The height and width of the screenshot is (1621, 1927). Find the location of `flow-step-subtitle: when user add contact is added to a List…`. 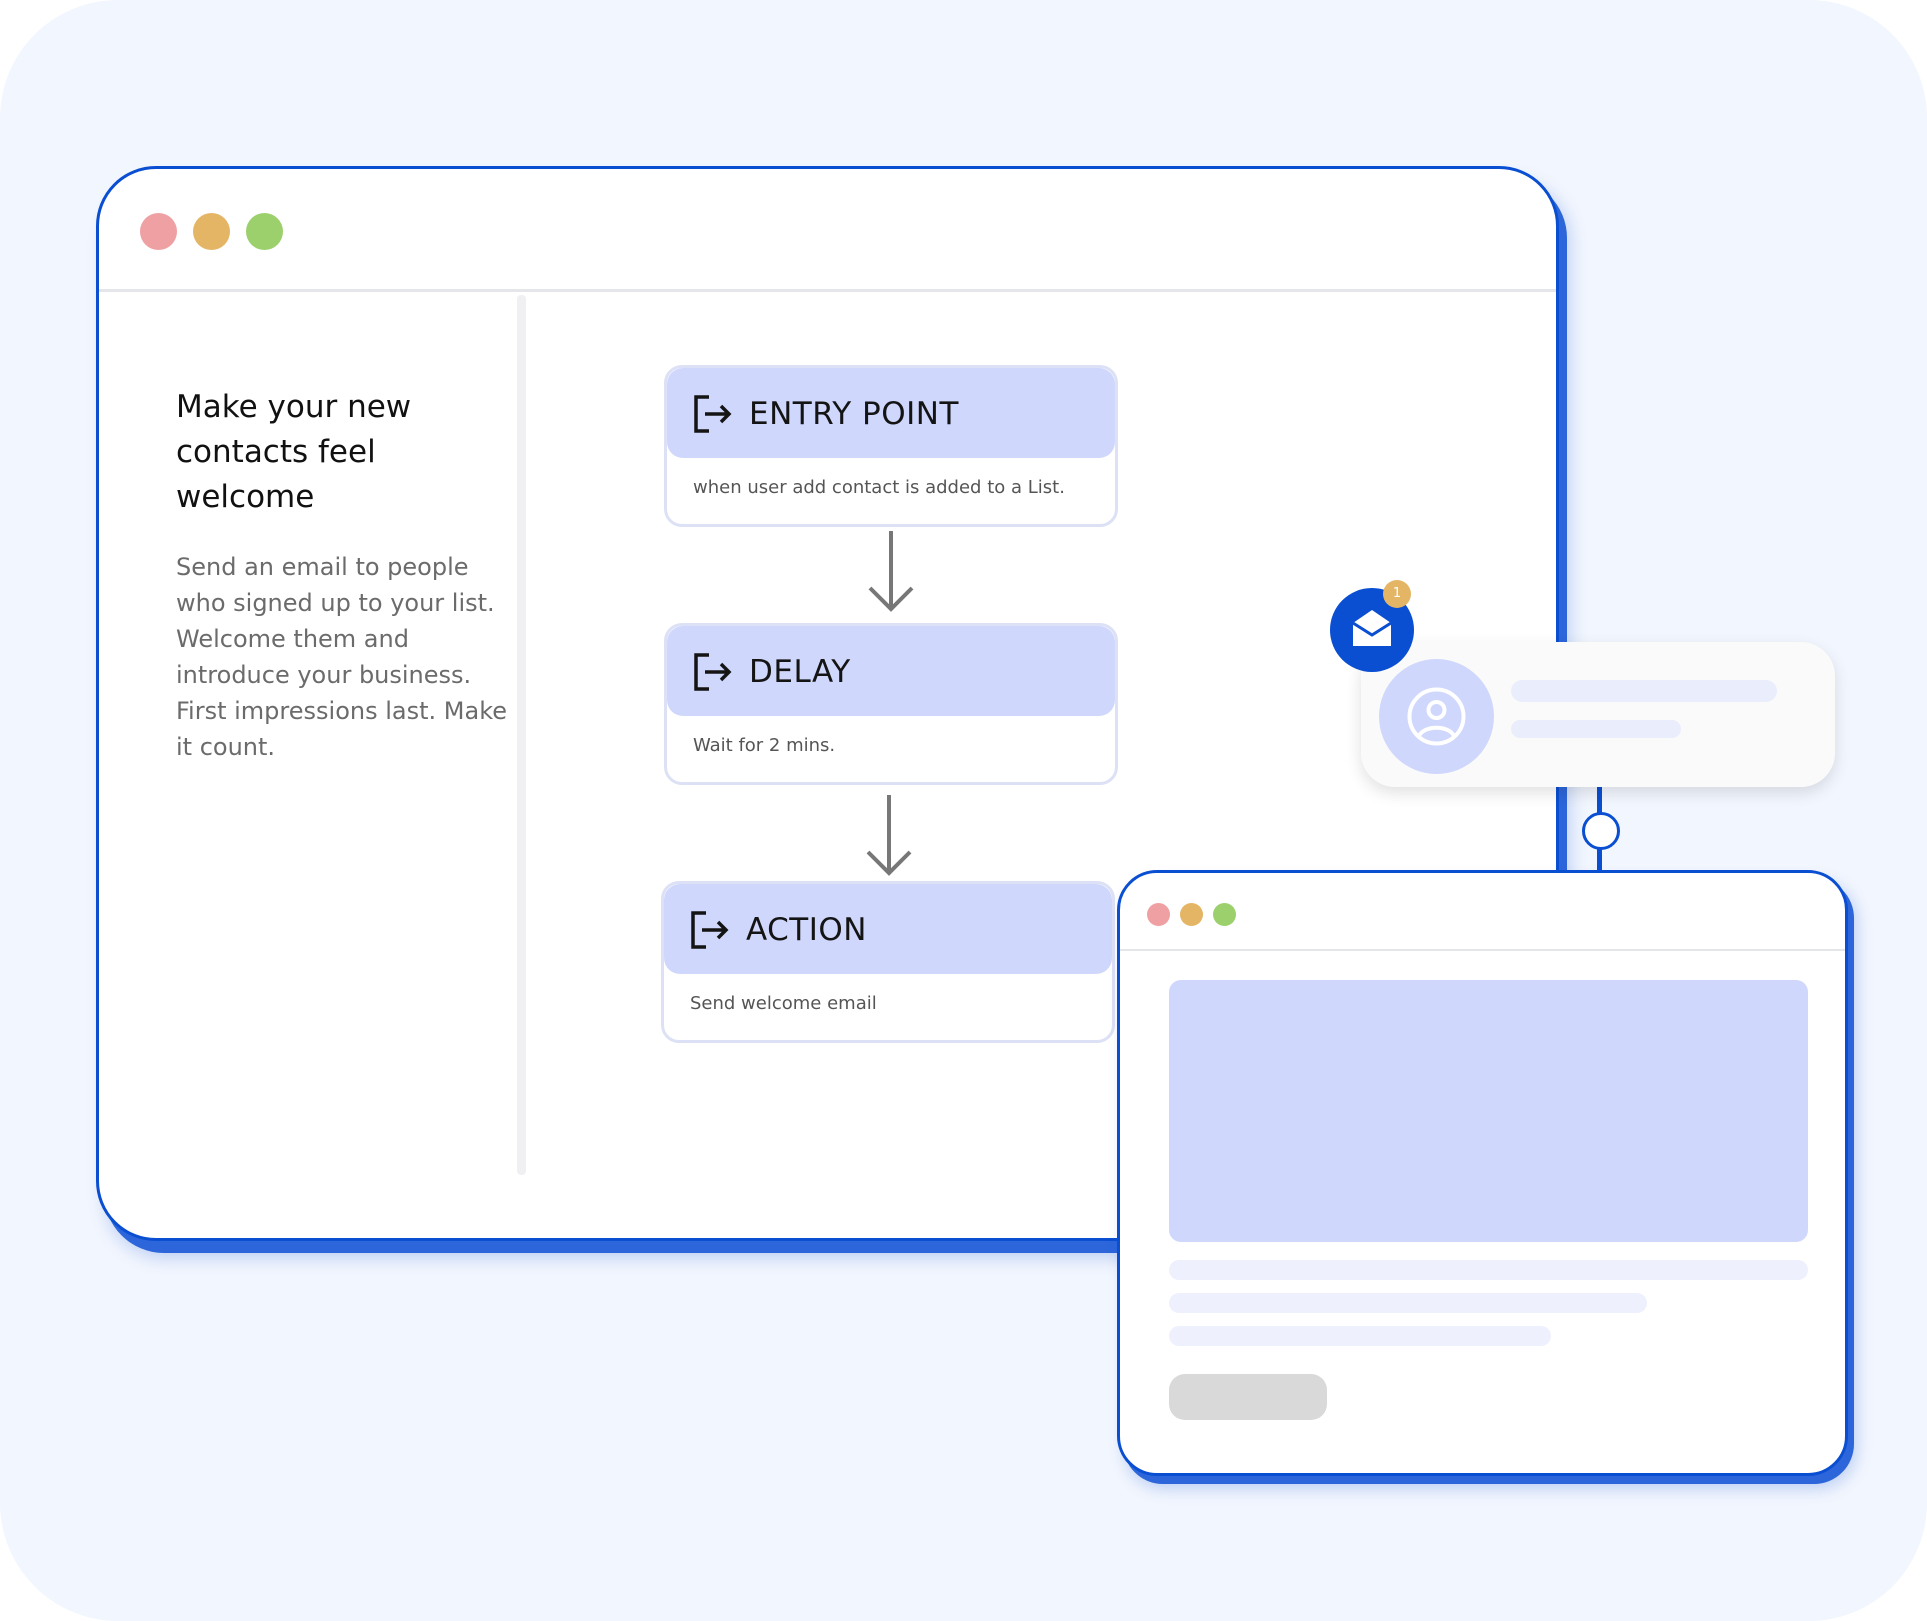

flow-step-subtitle: when user add contact is added to a List… is located at coordinates (879, 487).